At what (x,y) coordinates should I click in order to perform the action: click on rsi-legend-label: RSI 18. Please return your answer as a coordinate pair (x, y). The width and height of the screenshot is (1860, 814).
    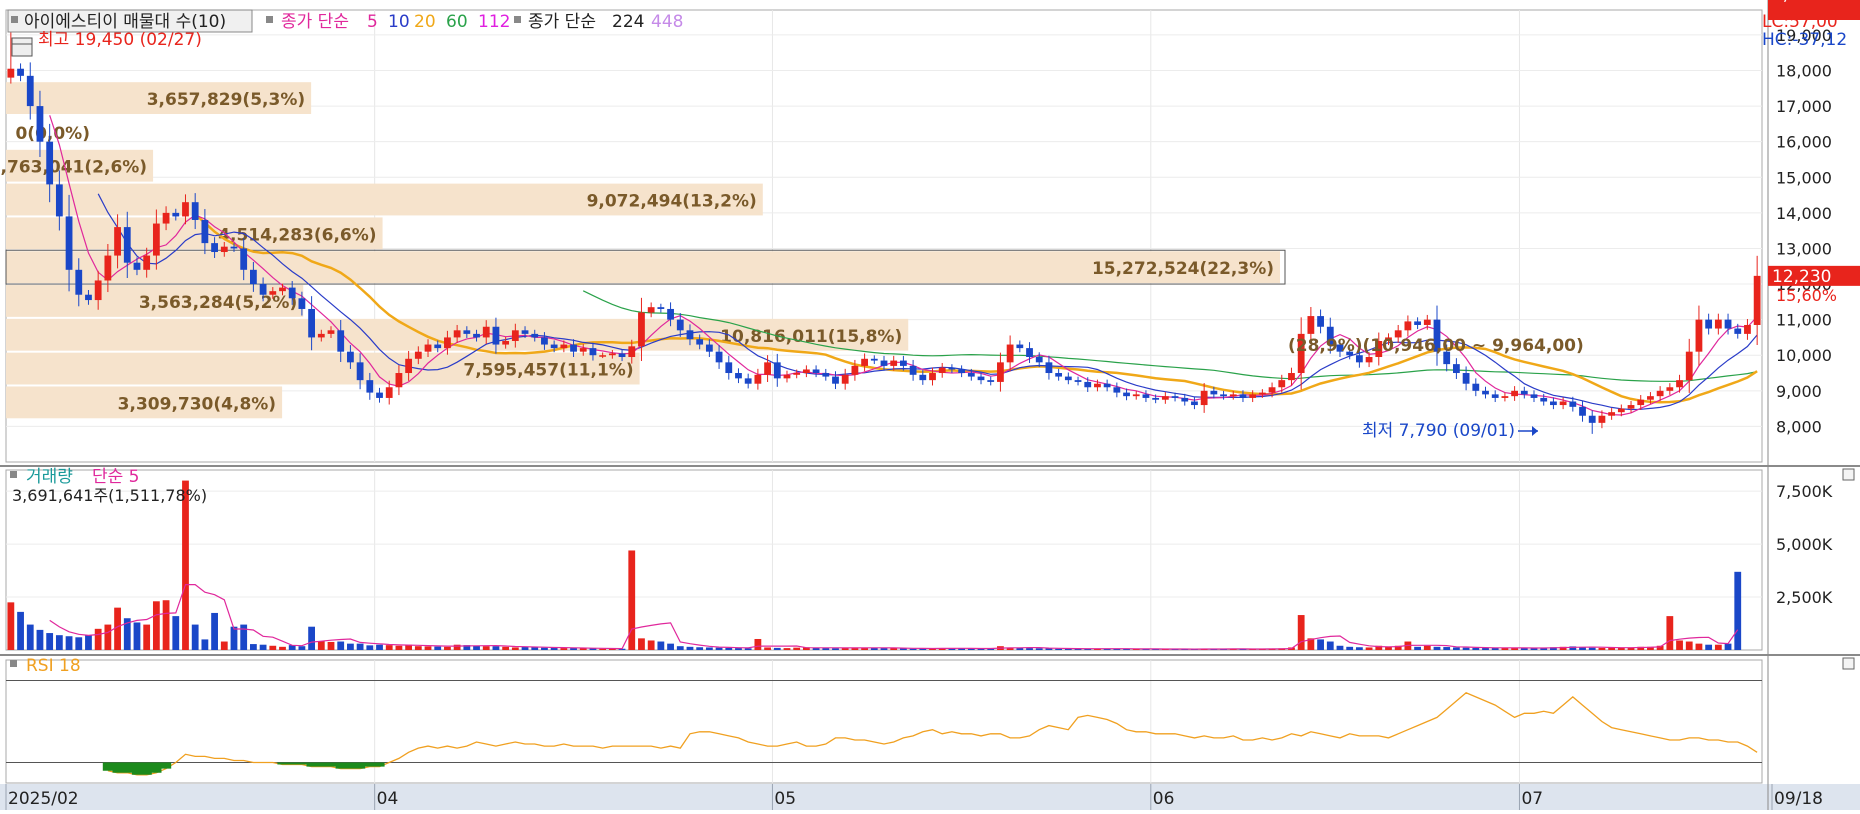
    Looking at the image, I should click on (53, 666).